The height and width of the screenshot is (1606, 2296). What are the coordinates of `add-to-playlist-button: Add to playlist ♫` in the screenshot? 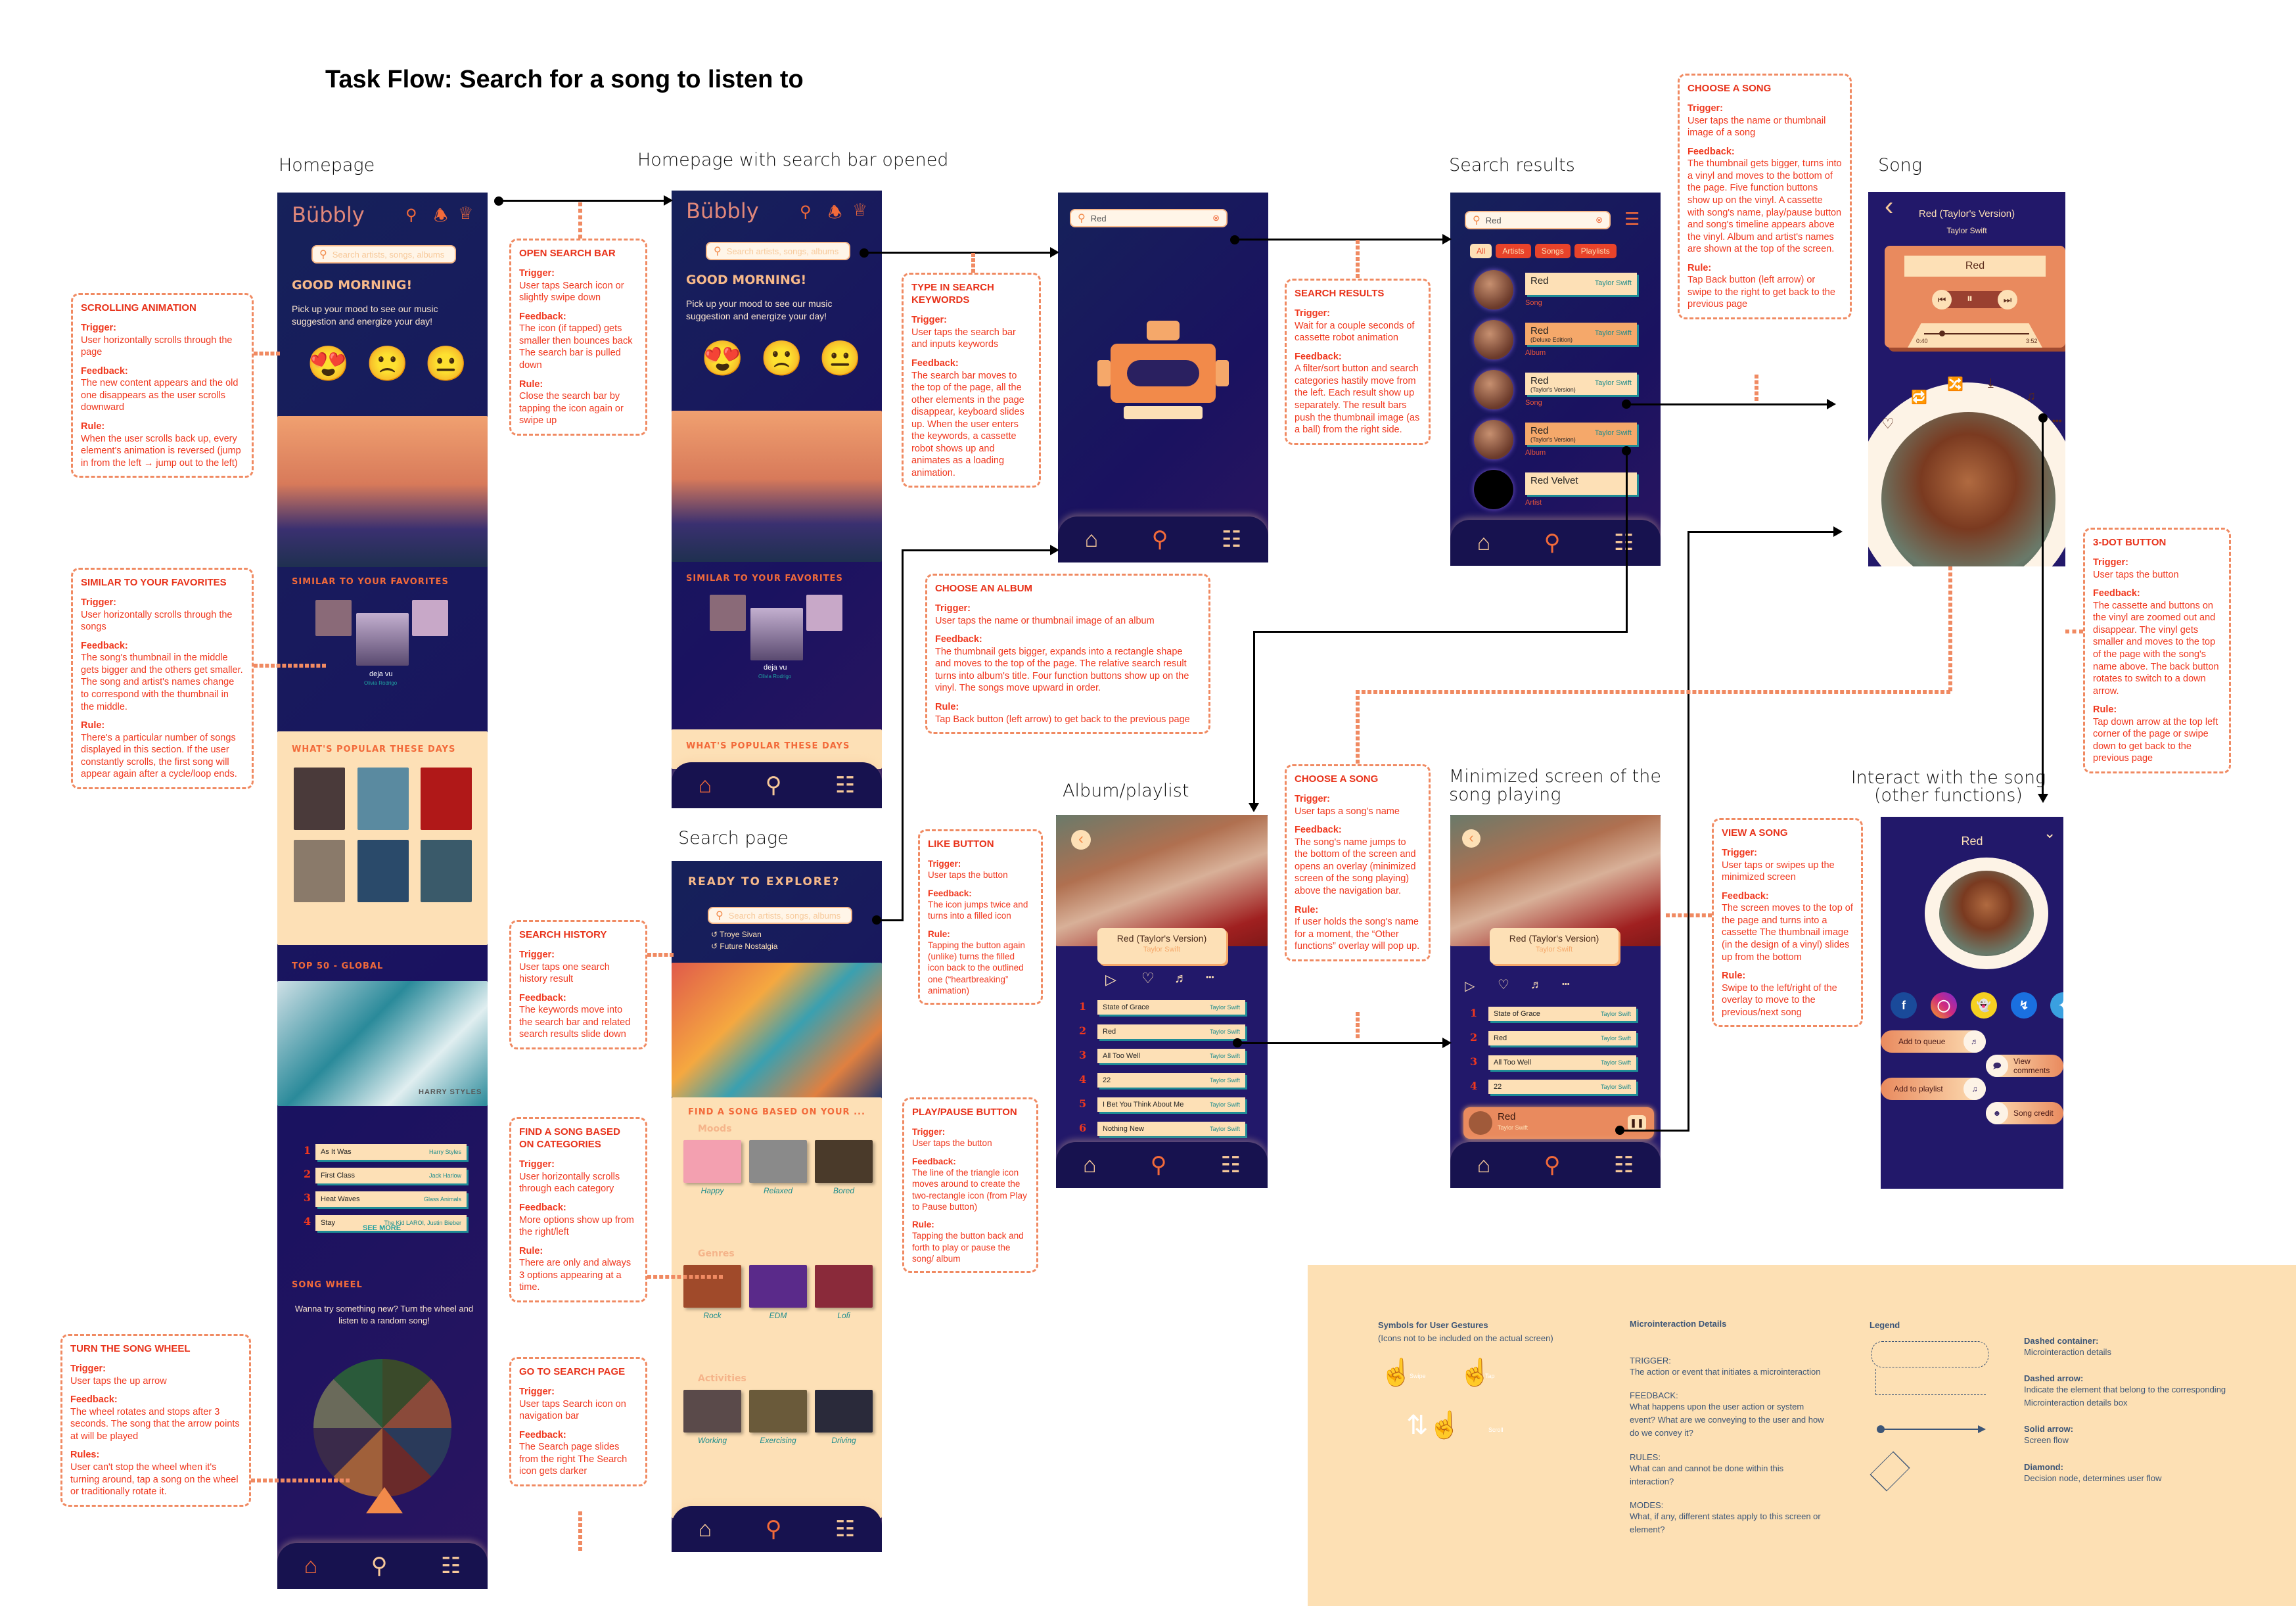 It's located at (1933, 1089).